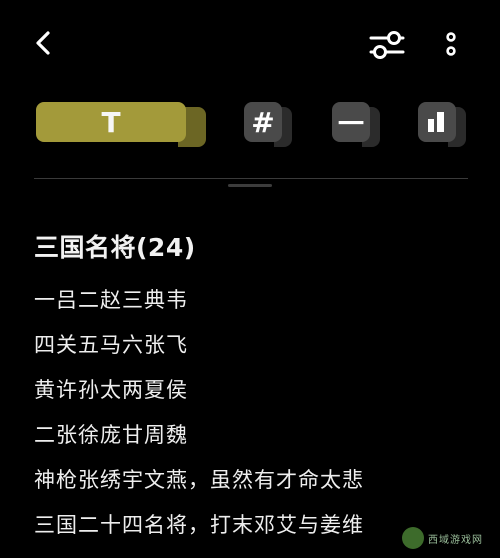 This screenshot has width=500, height=558. What do you see at coordinates (199, 480) in the screenshot?
I see `note-line-5: 神枪张绣宇文燕，虽然有才命太悲` at bounding box center [199, 480].